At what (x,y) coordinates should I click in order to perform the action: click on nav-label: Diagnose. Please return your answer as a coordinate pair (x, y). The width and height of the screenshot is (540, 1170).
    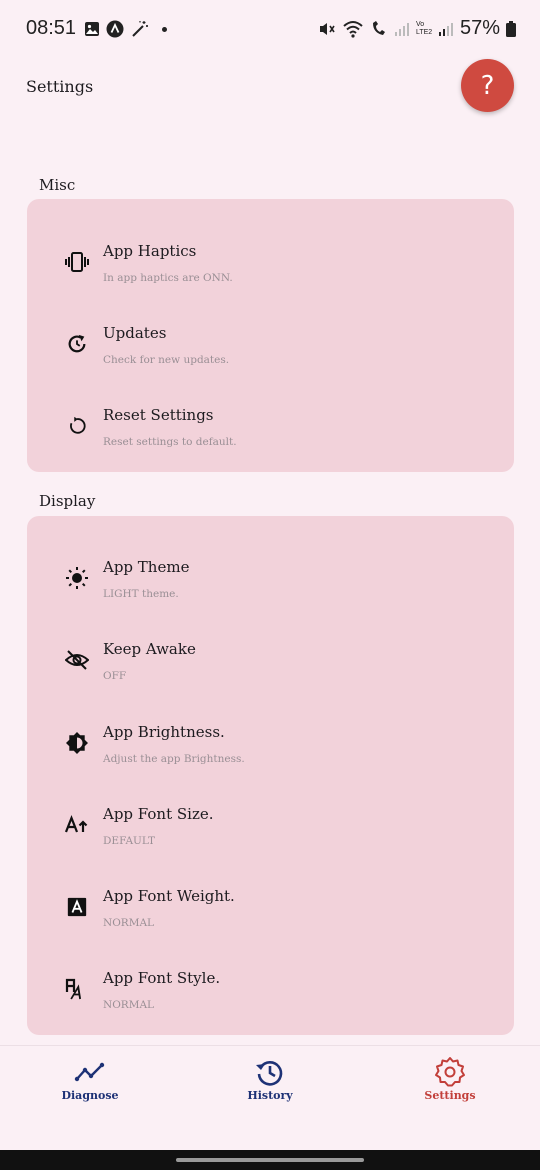
    Looking at the image, I should click on (90, 1095).